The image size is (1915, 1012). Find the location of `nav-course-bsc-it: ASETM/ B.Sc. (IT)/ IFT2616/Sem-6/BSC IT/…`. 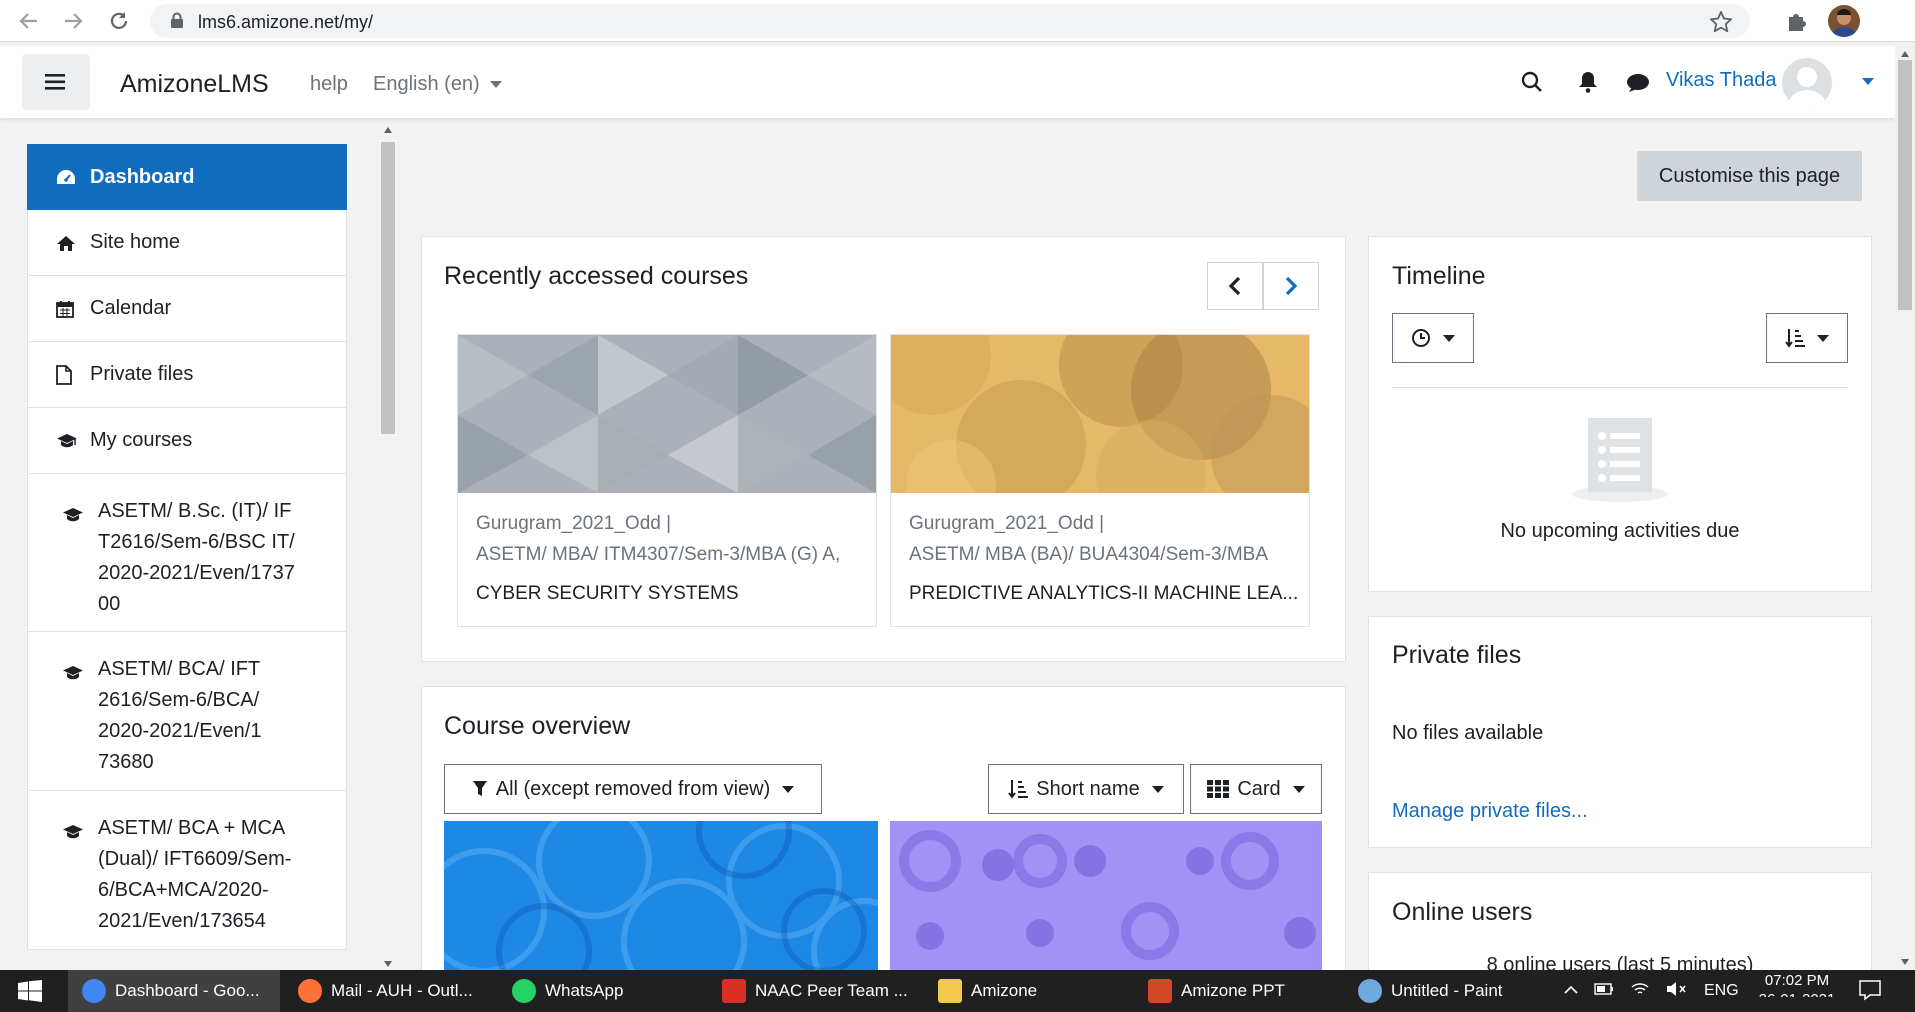

nav-course-bsc-it: ASETM/ B.Sc. (IT)/ IFT2616/Sem-6/BSC IT/… is located at coordinates (187, 553).